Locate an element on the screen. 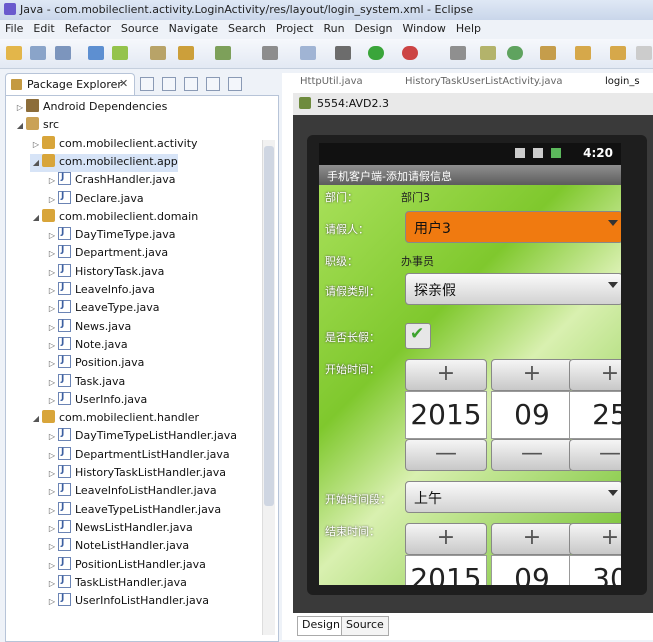 This screenshot has height=642, width=653. collapse-all-icon is located at coordinates (147, 84).